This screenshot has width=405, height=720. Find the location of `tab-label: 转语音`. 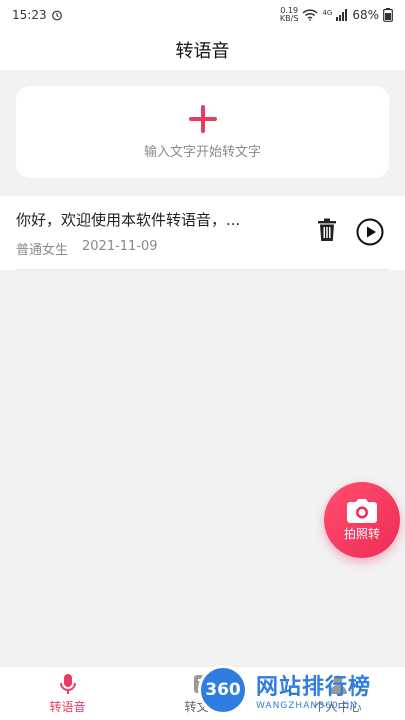

tab-label: 转语音 is located at coordinates (67, 707).